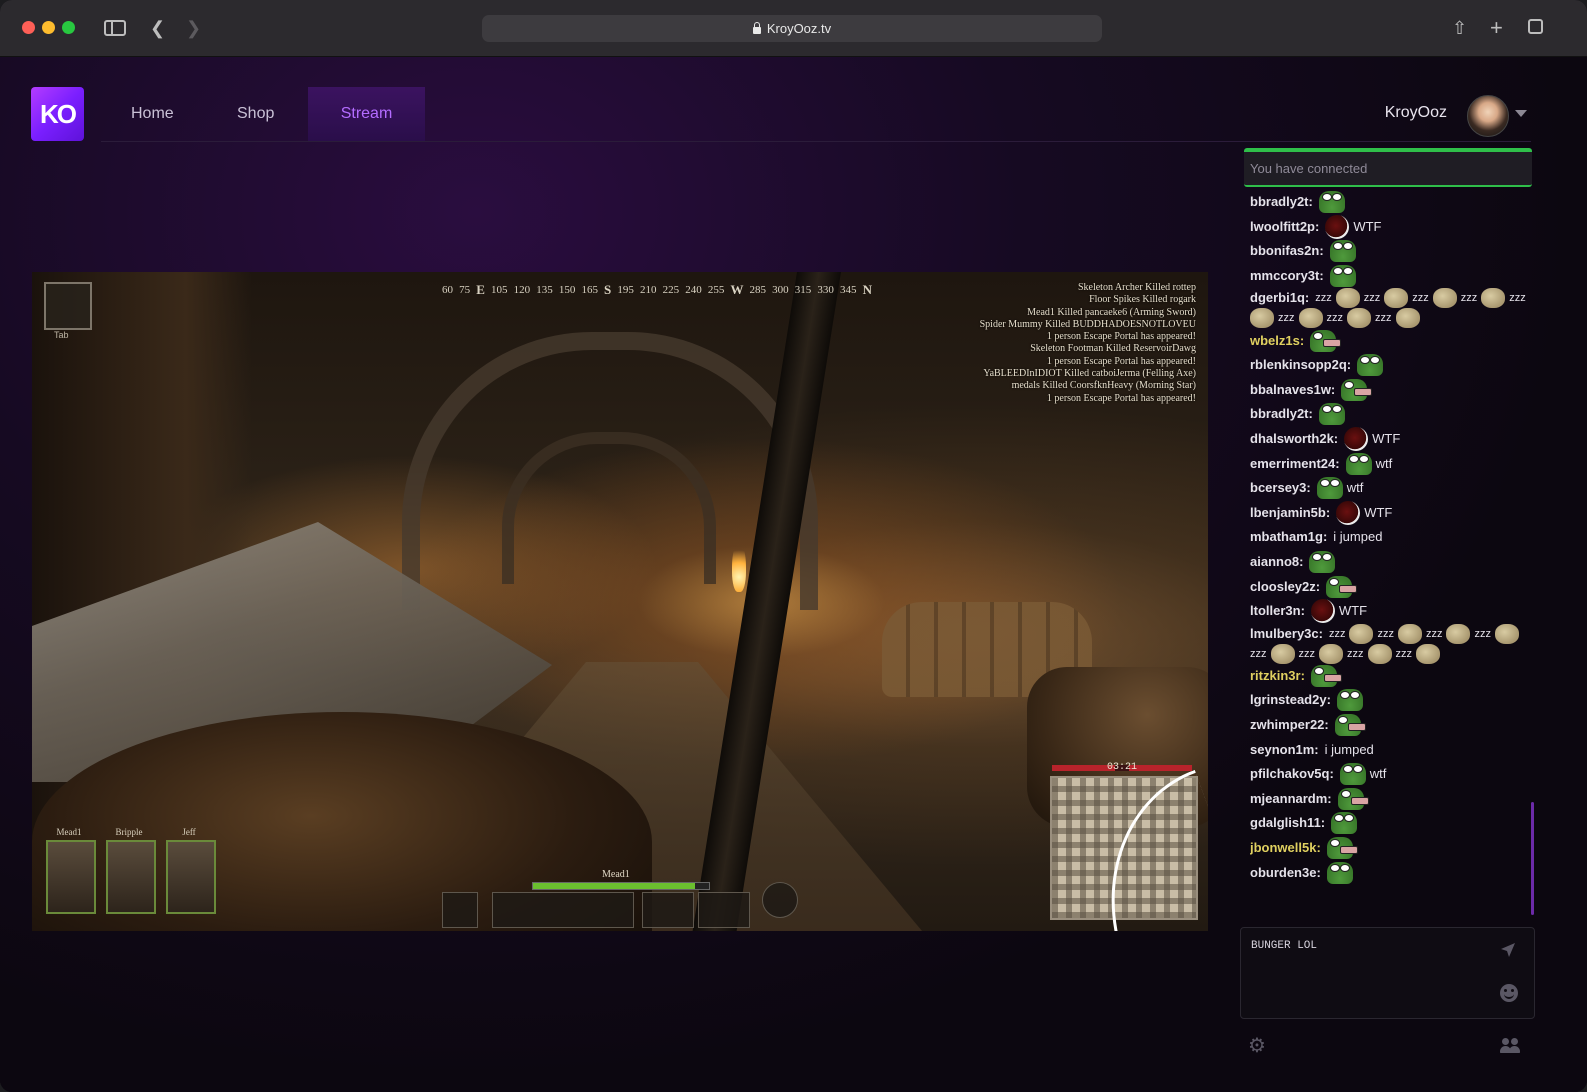  What do you see at coordinates (1391, 340) in the screenshot?
I see `chat-message: wbelz1s:` at bounding box center [1391, 340].